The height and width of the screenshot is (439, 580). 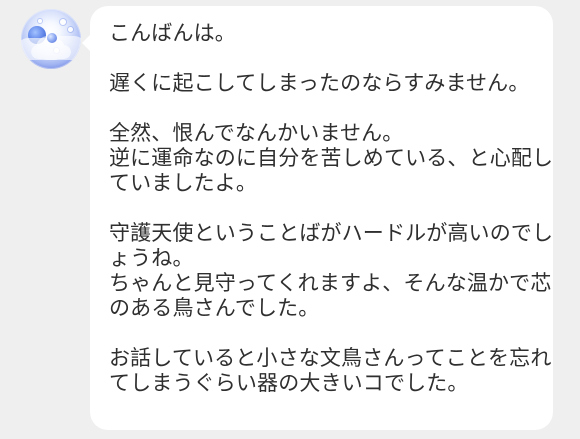 What do you see at coordinates (330, 283) in the screenshot?
I see `message-line: ちゃんと見守ってくれますよ、そんな温かで芯` at bounding box center [330, 283].